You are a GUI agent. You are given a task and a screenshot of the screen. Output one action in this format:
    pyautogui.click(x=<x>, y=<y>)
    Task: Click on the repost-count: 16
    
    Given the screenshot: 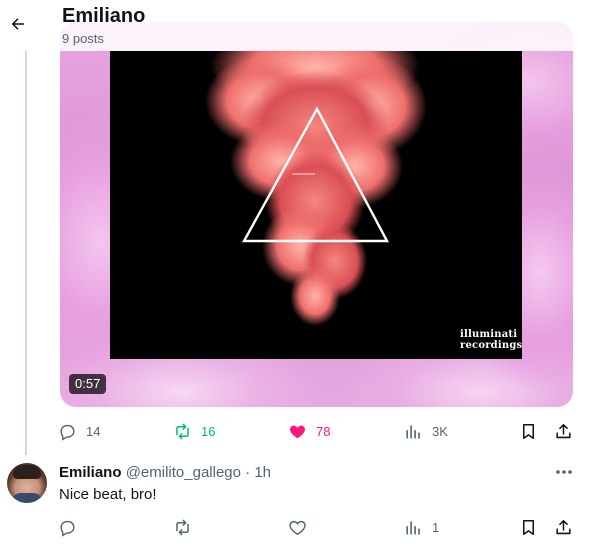 What is the action you would take?
    pyautogui.click(x=208, y=431)
    